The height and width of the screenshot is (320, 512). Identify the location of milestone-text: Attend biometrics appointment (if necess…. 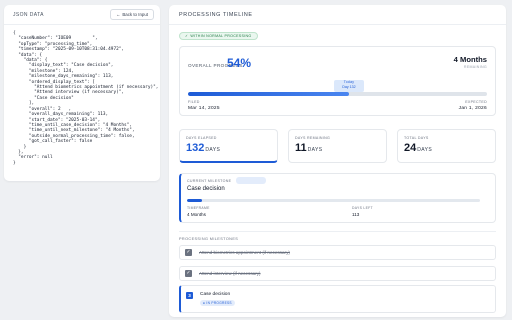
(244, 252).